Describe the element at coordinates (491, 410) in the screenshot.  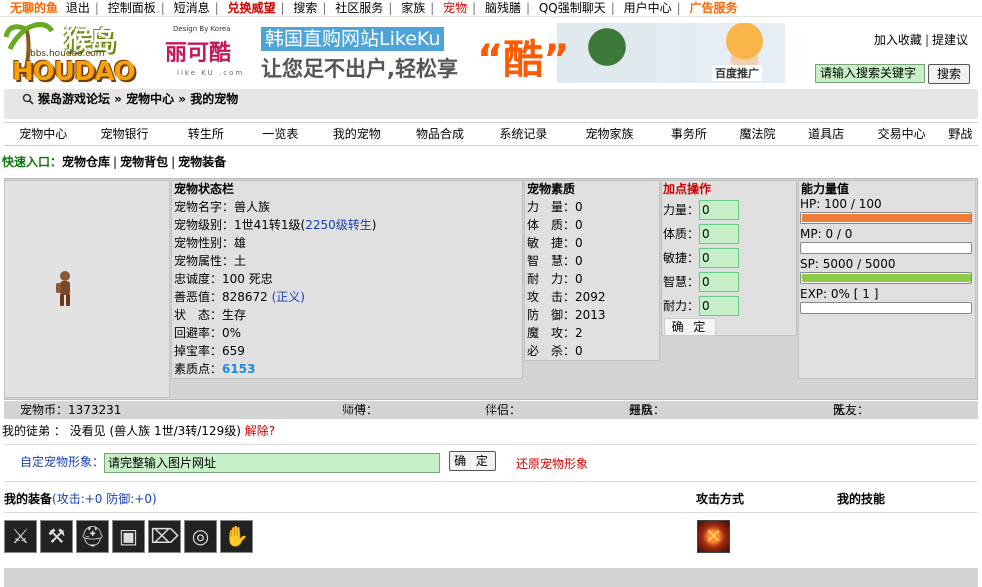
I see `pet-info-row: 宠物币：1373231 师傅：无 伴侣：无 组队： 开启 队友：无` at that location.